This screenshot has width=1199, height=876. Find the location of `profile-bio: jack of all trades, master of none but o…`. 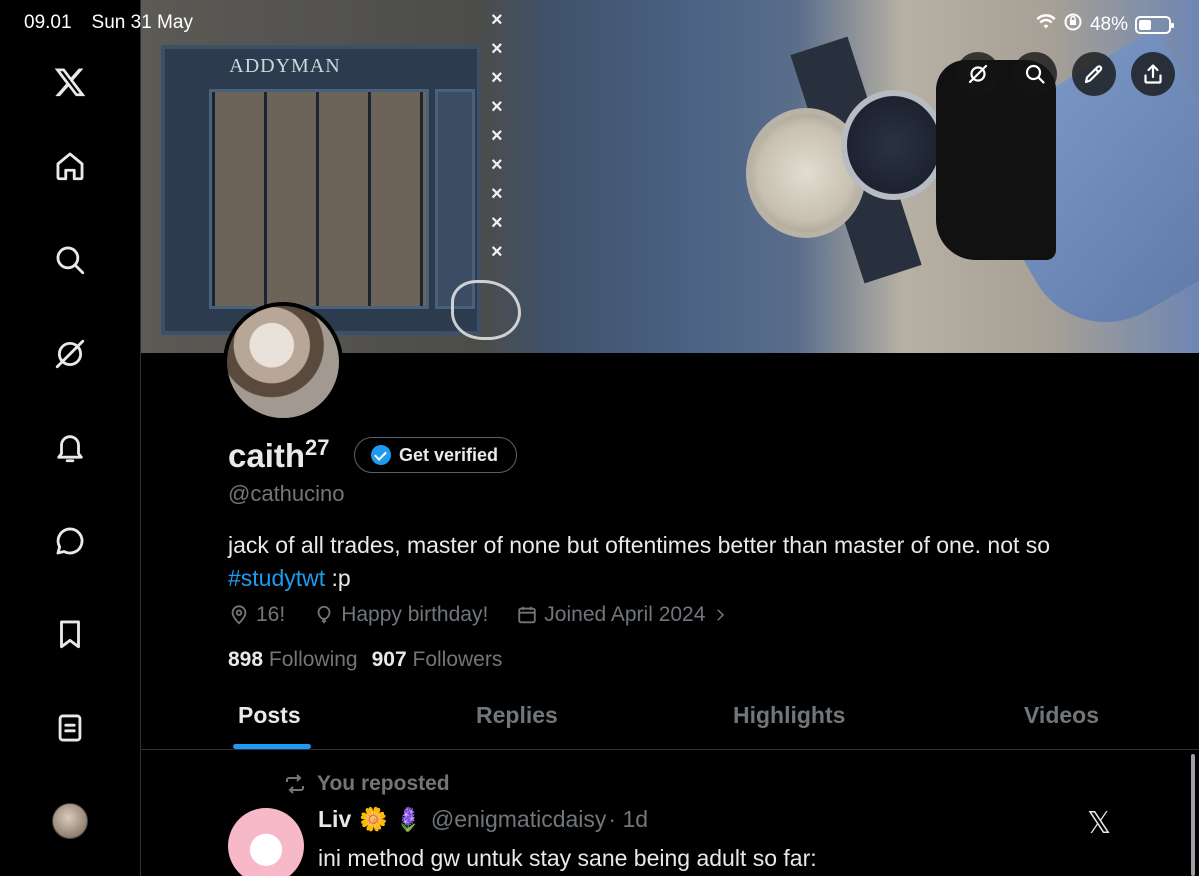

profile-bio: jack of all trades, master of none but o… is located at coordinates (678, 562).